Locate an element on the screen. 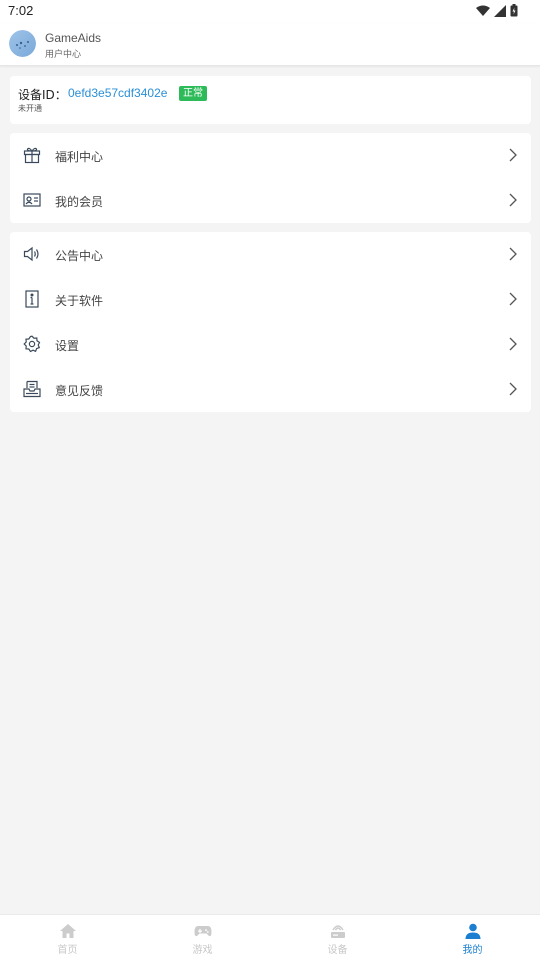 The width and height of the screenshot is (540, 960). feedback-inbox-icon is located at coordinates (32, 389).